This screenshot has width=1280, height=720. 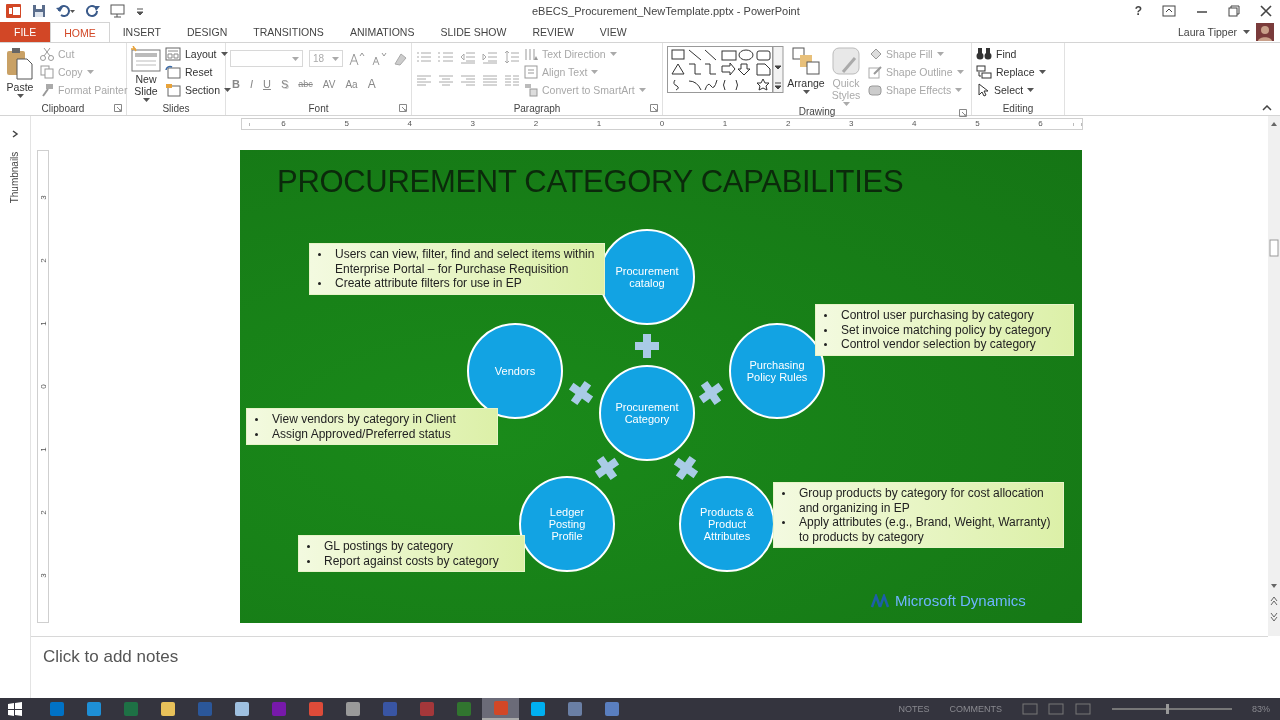 What do you see at coordinates (66, 11) in the screenshot?
I see `undo-icon` at bounding box center [66, 11].